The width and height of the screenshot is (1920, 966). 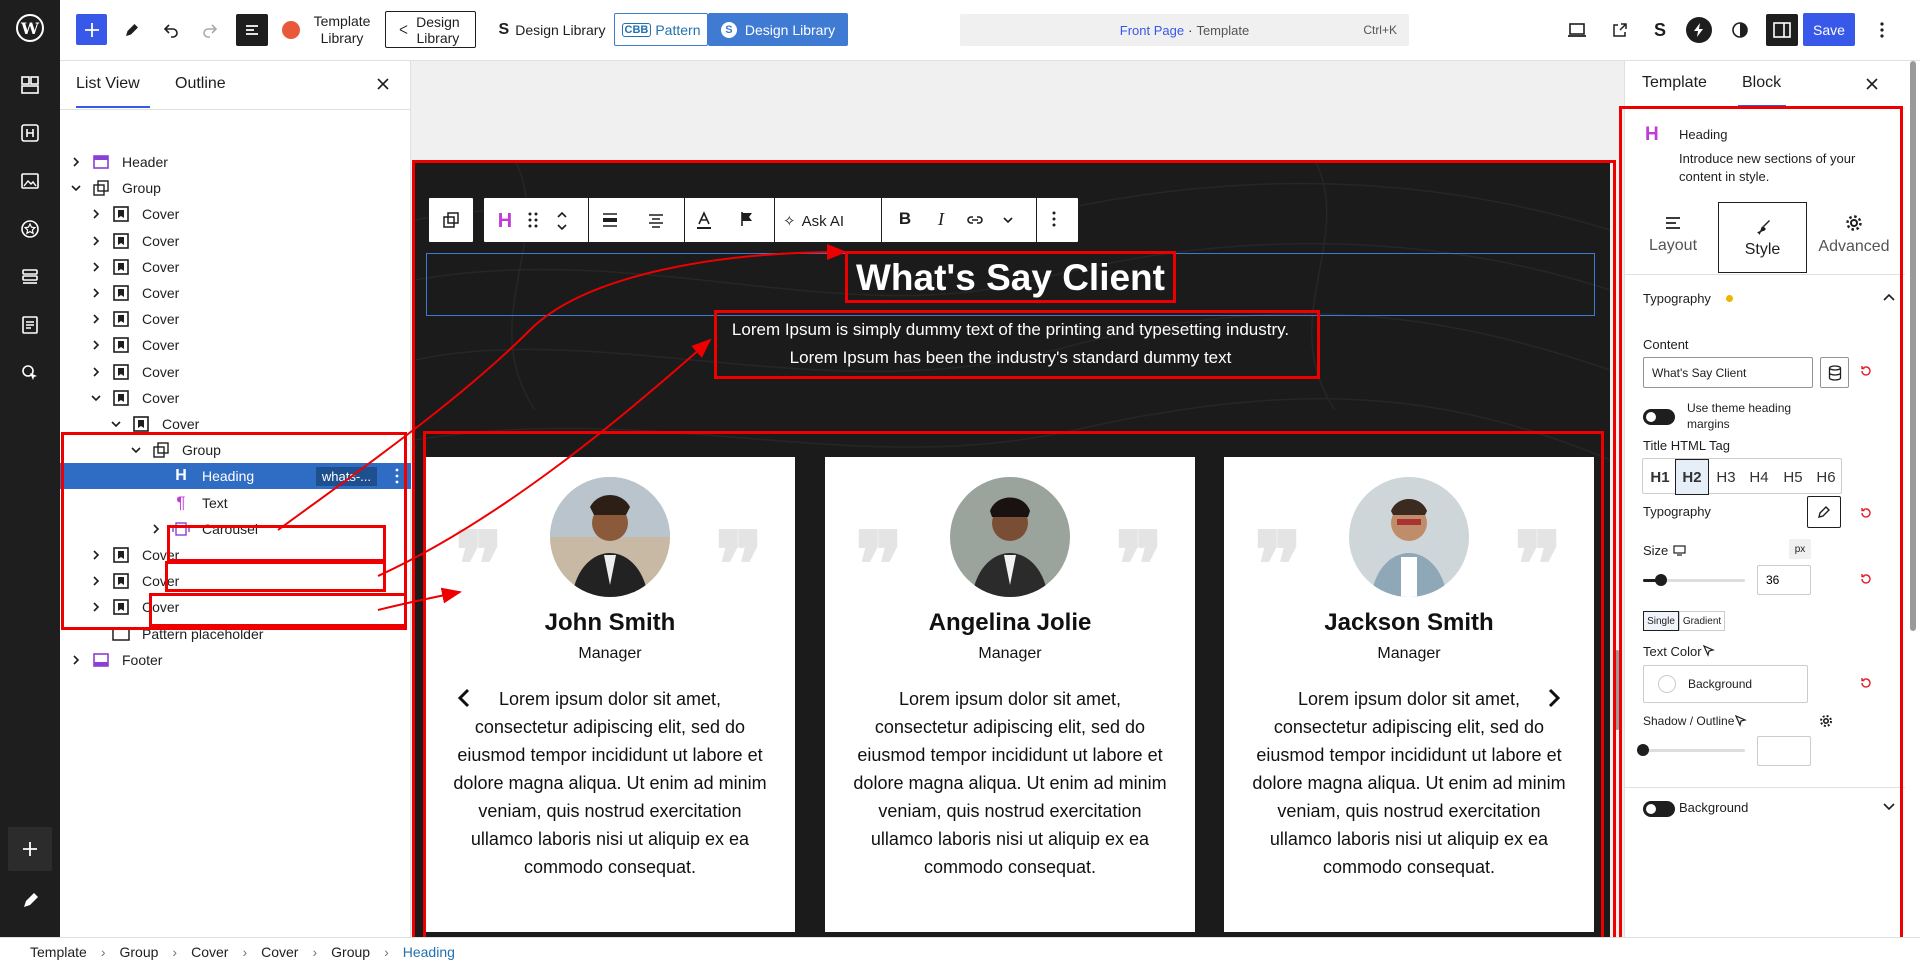 What do you see at coordinates (960, 951) in the screenshot?
I see `breadcrumb: Template › Group › Cover › Cover › Group › Heading` at bounding box center [960, 951].